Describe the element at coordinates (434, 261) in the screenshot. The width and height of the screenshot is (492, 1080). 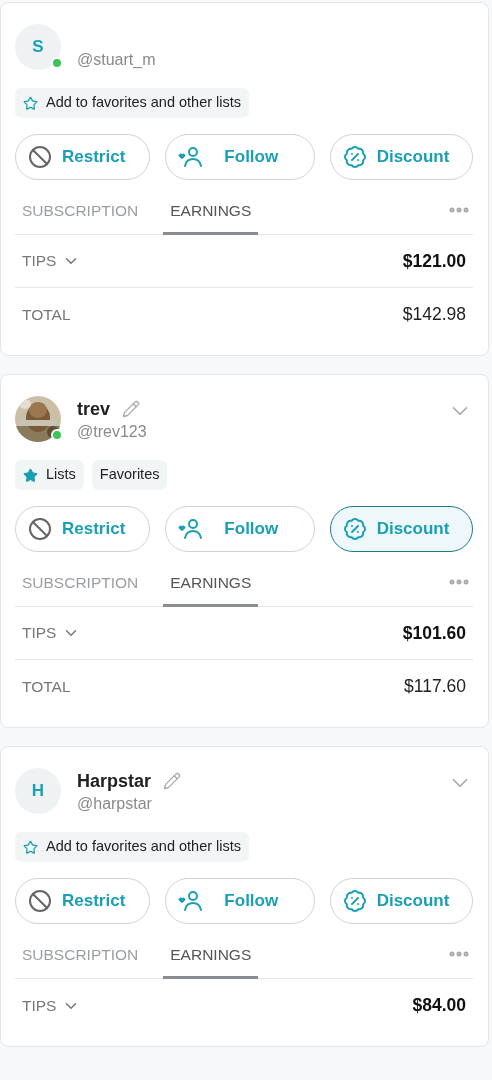
I see `amount: $121.00` at that location.